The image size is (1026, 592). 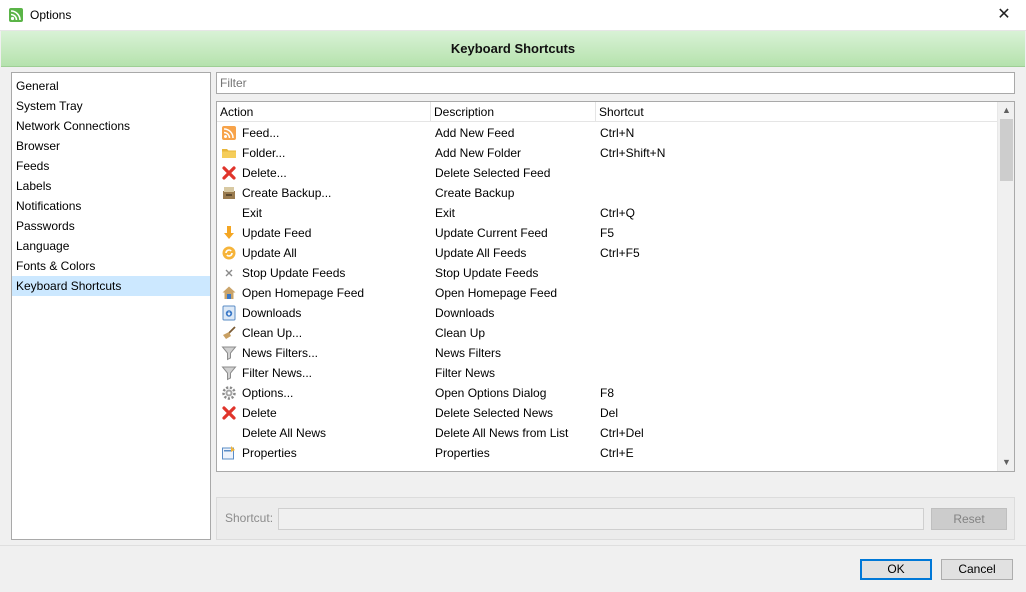 I want to click on description-cell: Downloads, so click(x=465, y=313).